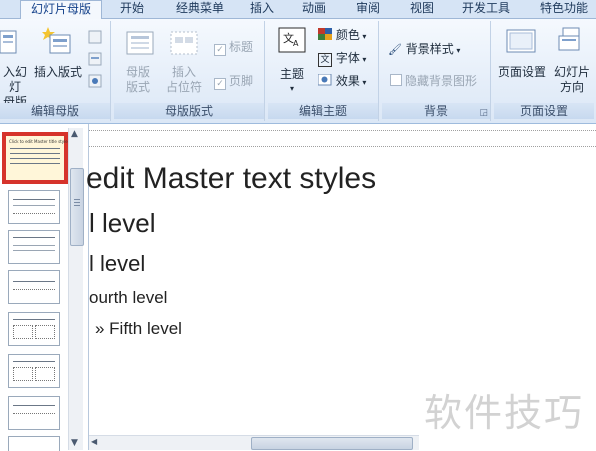 This screenshot has width=596, height=451. Describe the element at coordinates (35, 158) in the screenshot. I see `slide-master-thumbnail: Click to edit Master title style` at that location.